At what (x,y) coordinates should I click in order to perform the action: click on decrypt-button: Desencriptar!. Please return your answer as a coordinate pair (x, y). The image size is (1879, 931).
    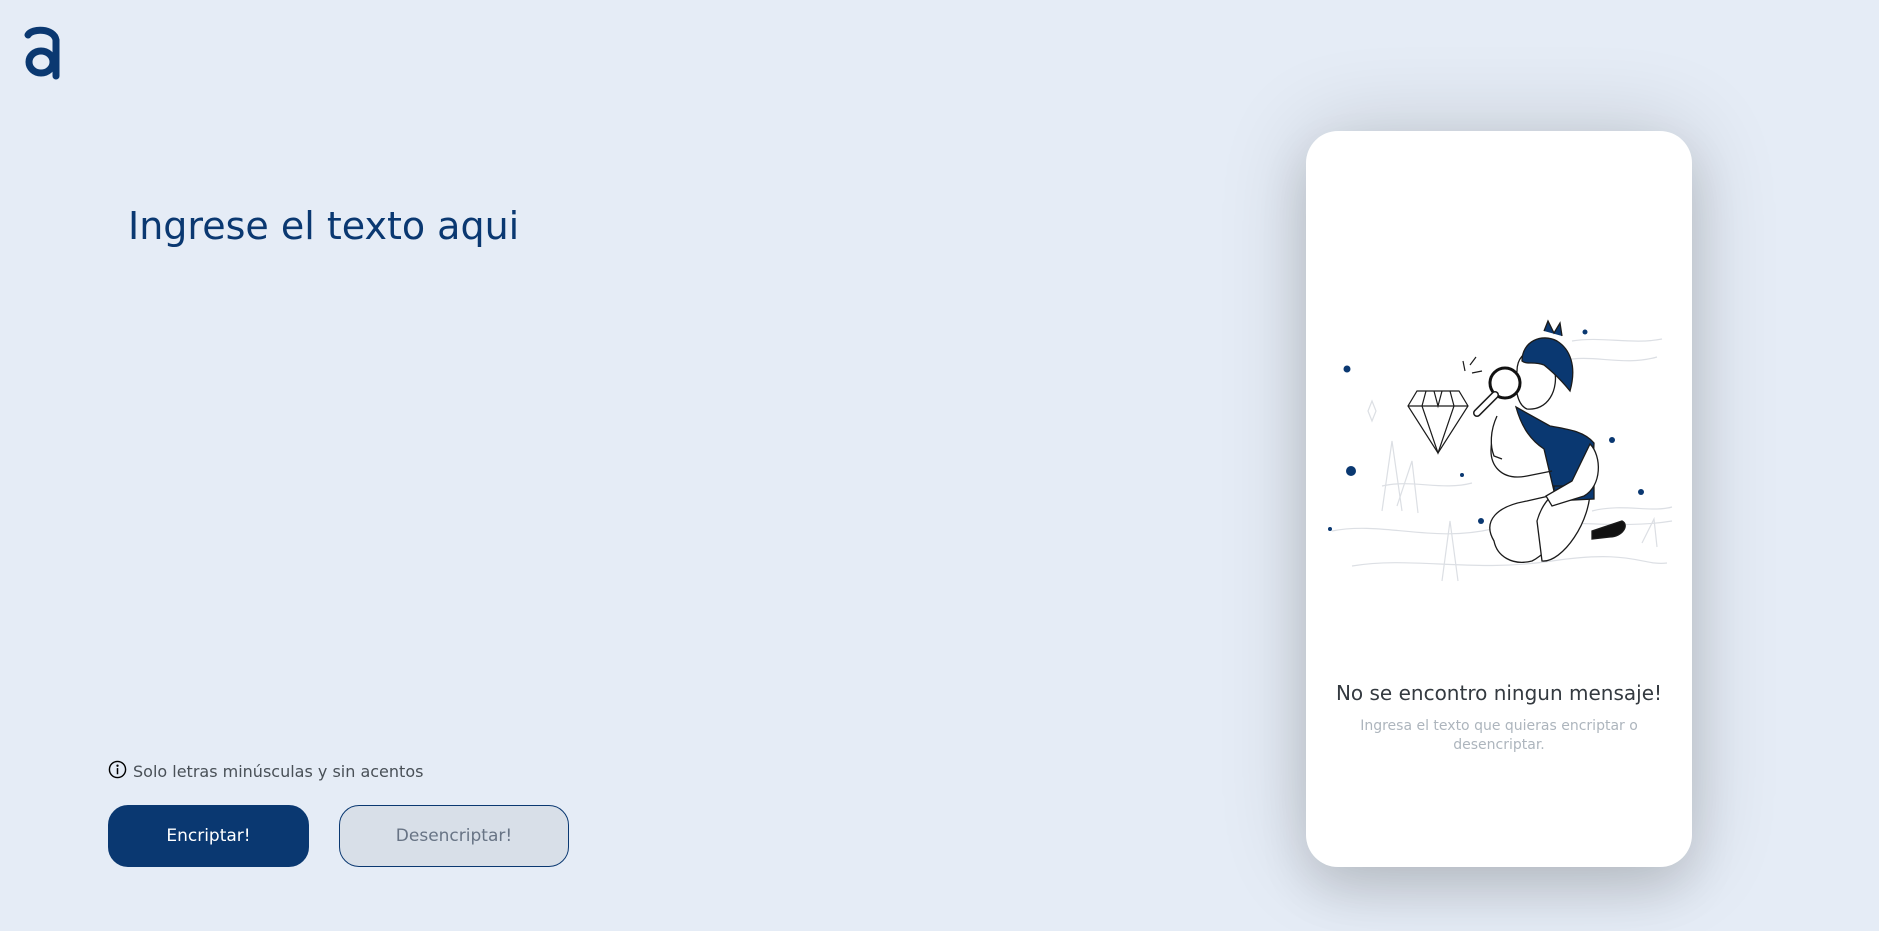
    Looking at the image, I should click on (454, 836).